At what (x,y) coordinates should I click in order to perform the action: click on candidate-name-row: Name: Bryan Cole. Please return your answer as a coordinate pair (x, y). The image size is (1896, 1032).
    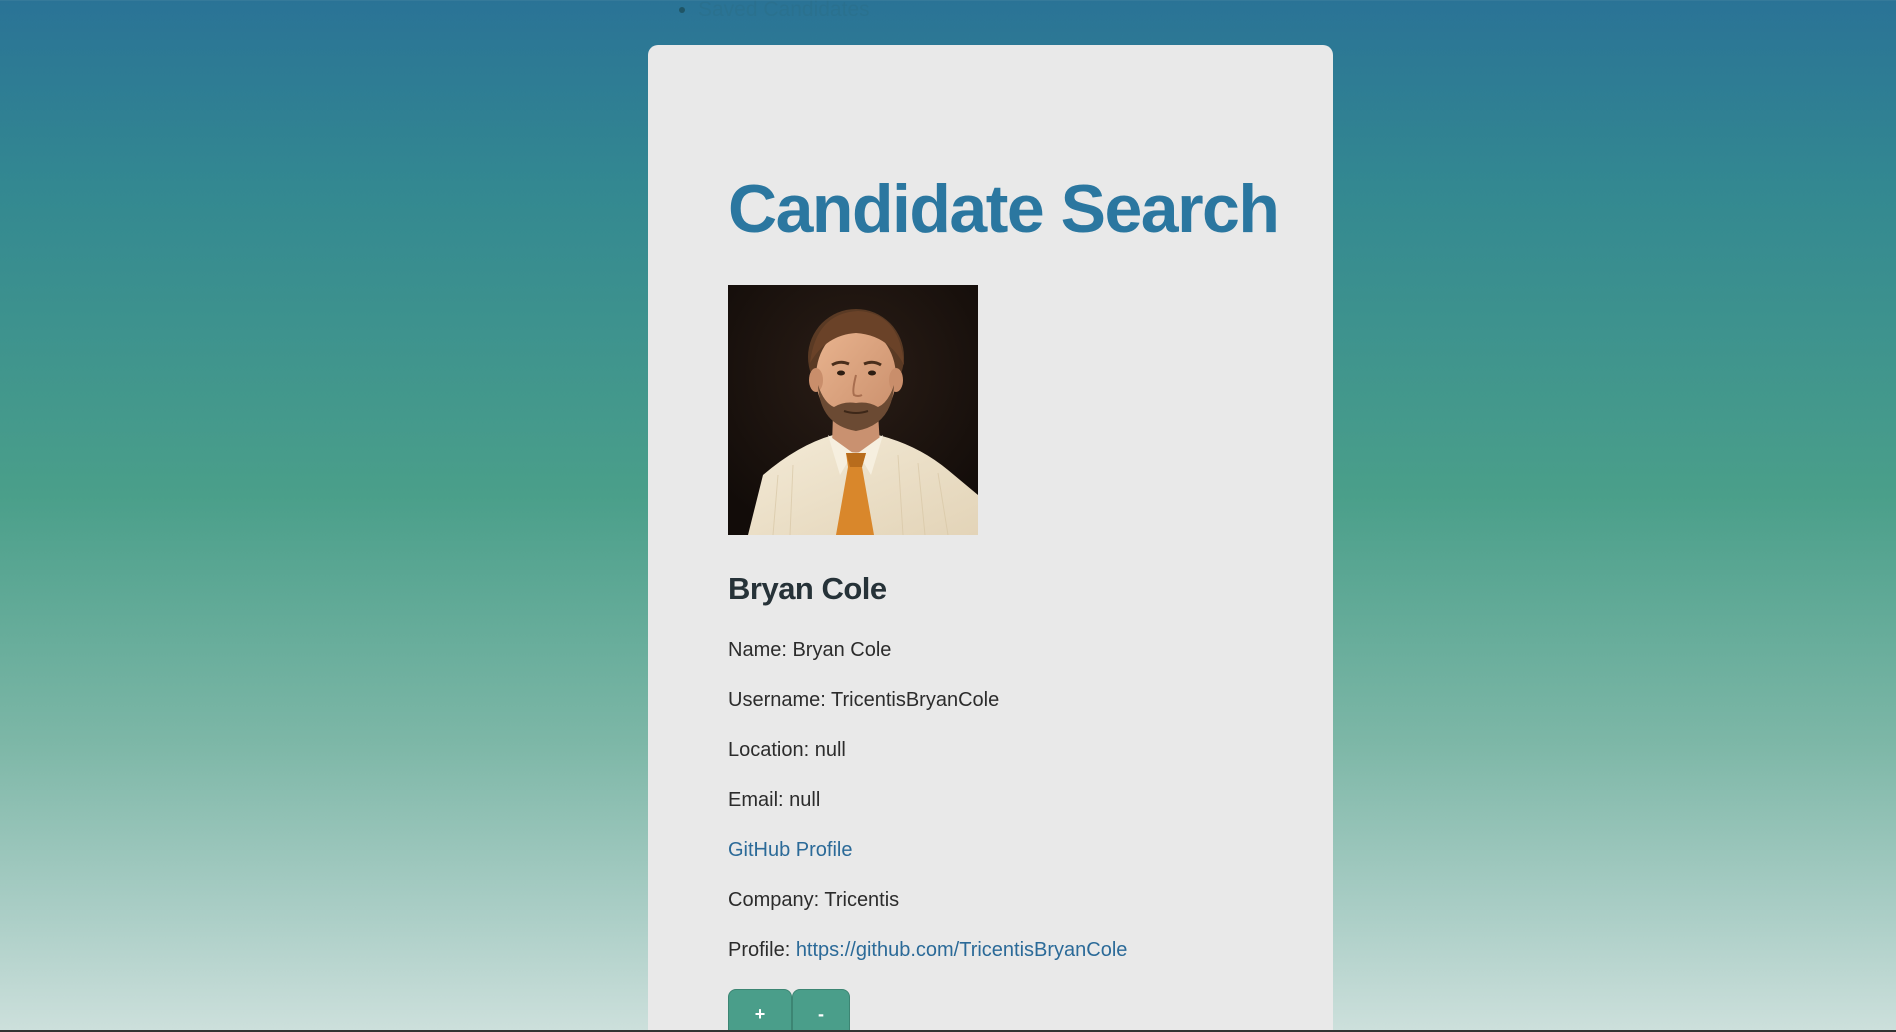
    Looking at the image, I should click on (990, 650).